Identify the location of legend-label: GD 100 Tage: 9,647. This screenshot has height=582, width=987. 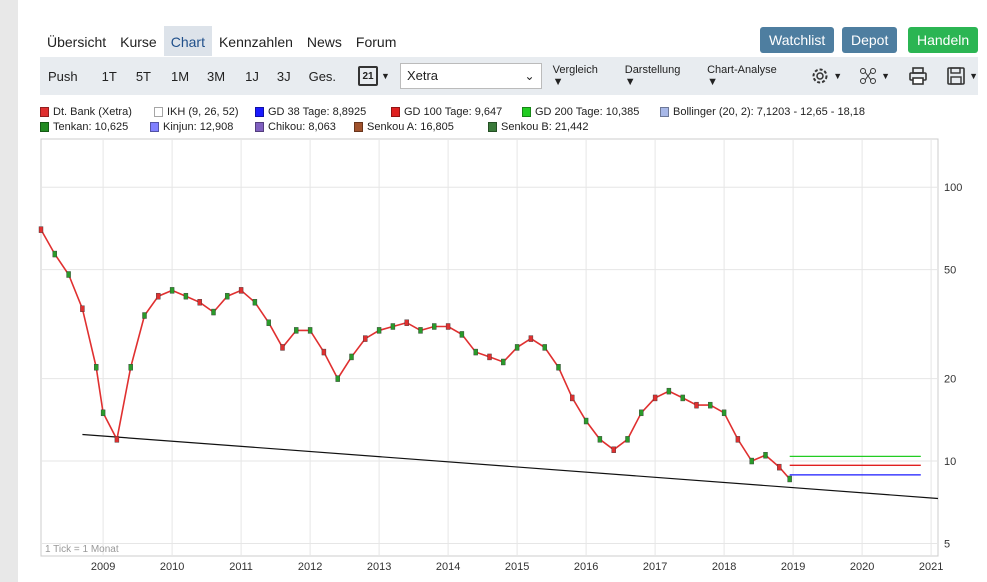
(453, 112).